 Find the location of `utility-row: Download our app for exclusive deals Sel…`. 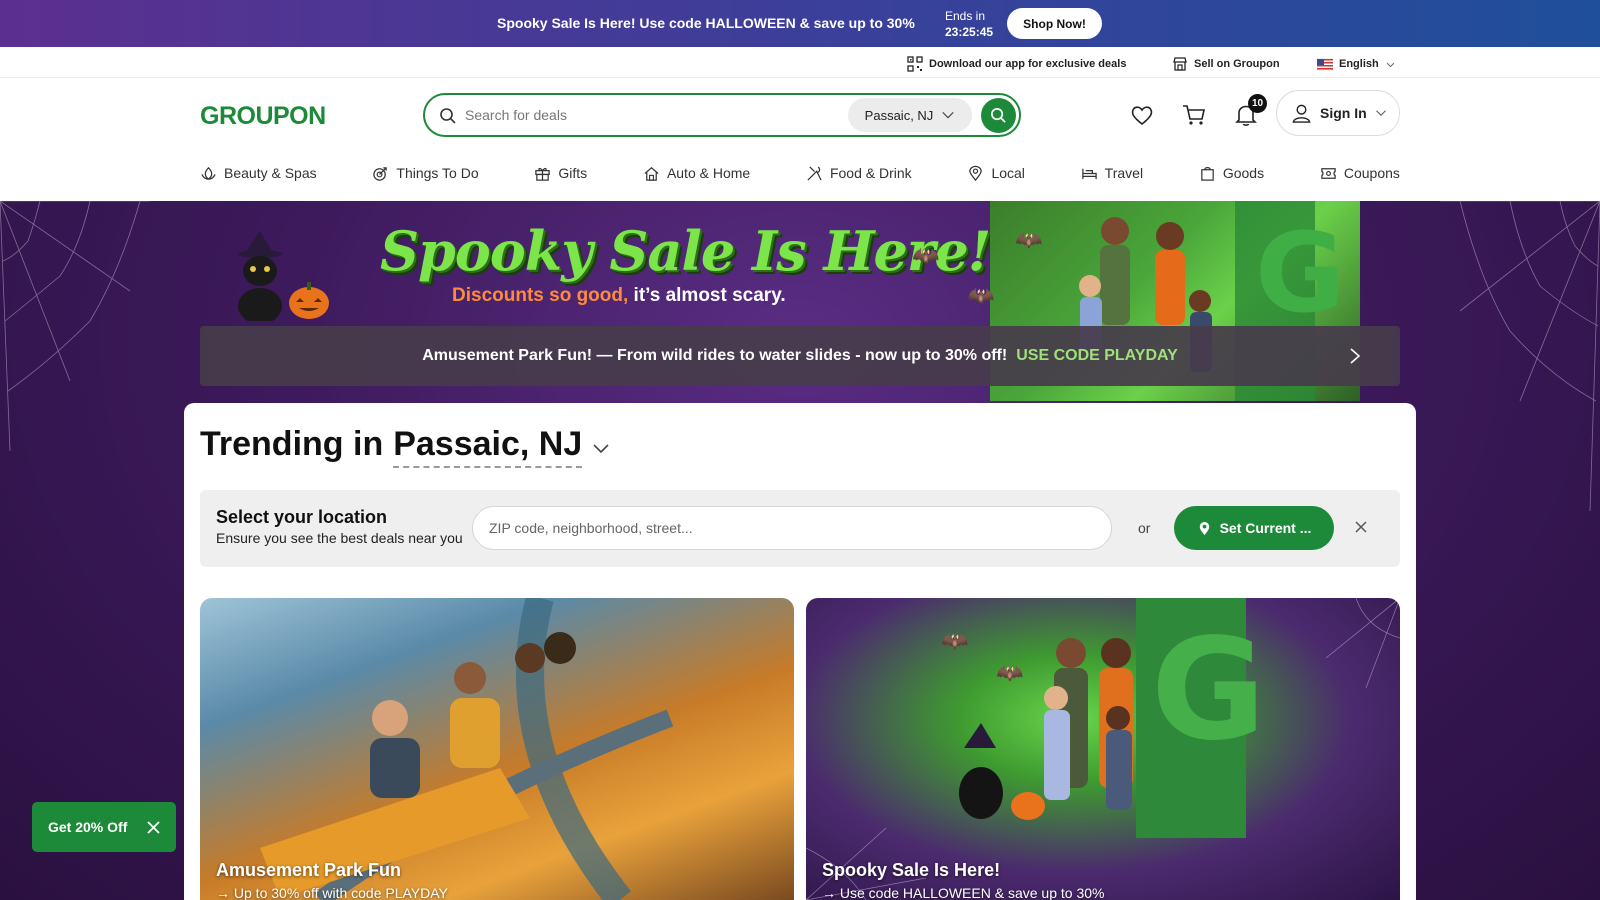

utility-row: Download our app for exclusive deals Sel… is located at coordinates (800, 62).